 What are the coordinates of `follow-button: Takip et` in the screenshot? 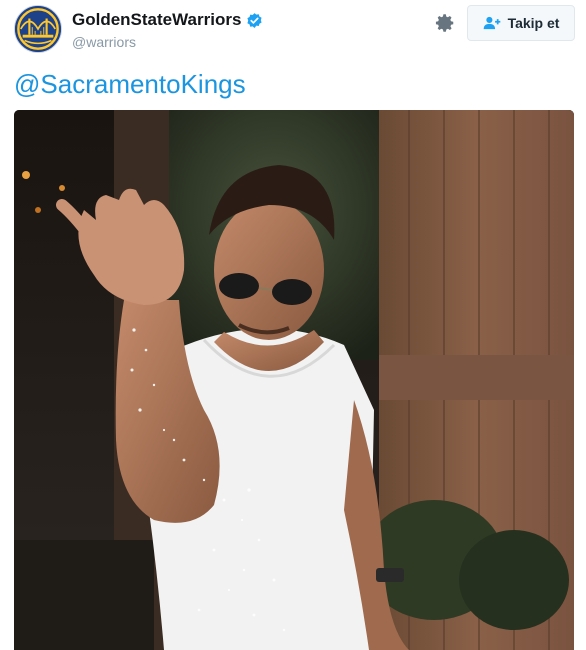 It's located at (521, 23).